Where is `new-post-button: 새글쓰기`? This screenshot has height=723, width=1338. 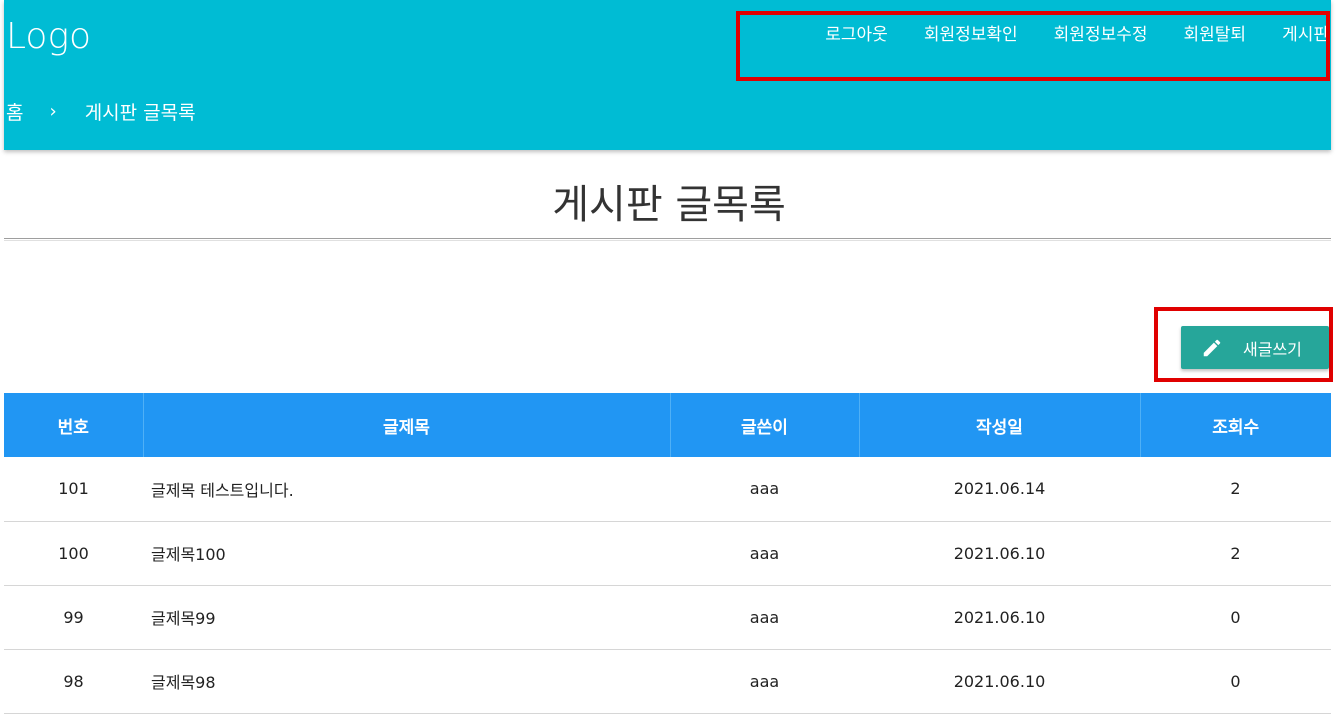
new-post-button: 새글쓰기 is located at coordinates (1255, 347).